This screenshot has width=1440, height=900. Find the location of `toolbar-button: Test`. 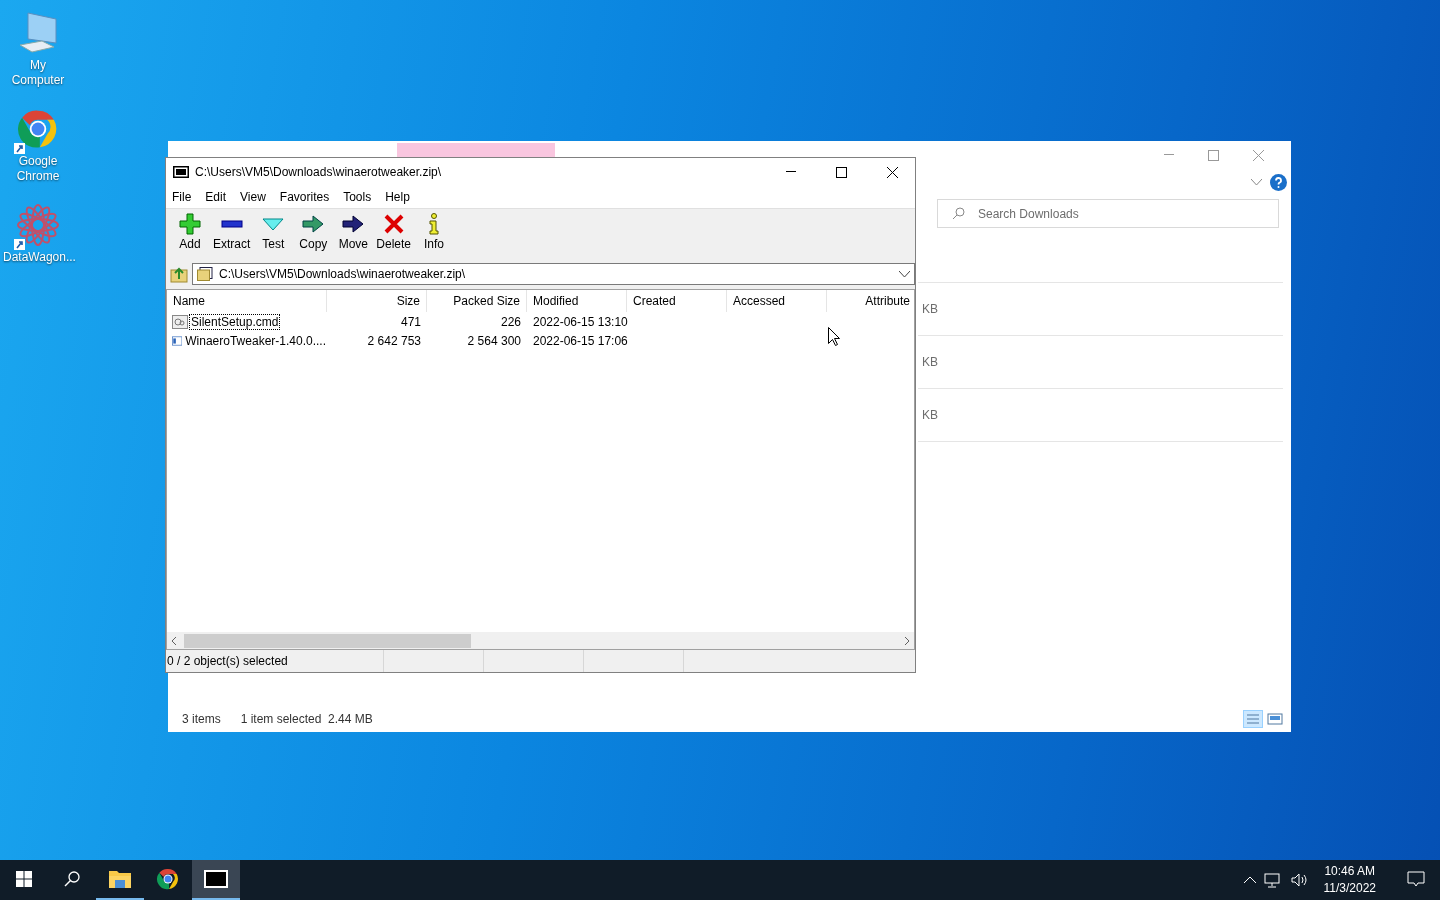

toolbar-button: Test is located at coordinates (273, 232).